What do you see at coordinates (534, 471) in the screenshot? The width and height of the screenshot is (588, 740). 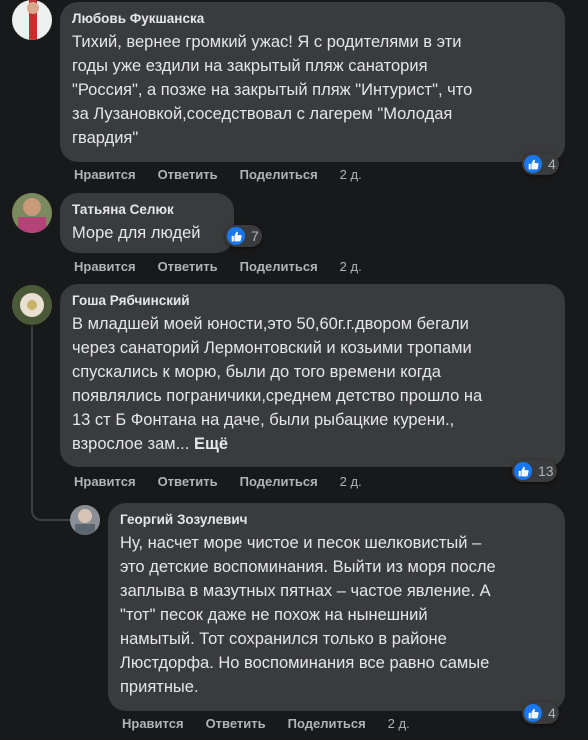 I see `reaction-summary: 13` at bounding box center [534, 471].